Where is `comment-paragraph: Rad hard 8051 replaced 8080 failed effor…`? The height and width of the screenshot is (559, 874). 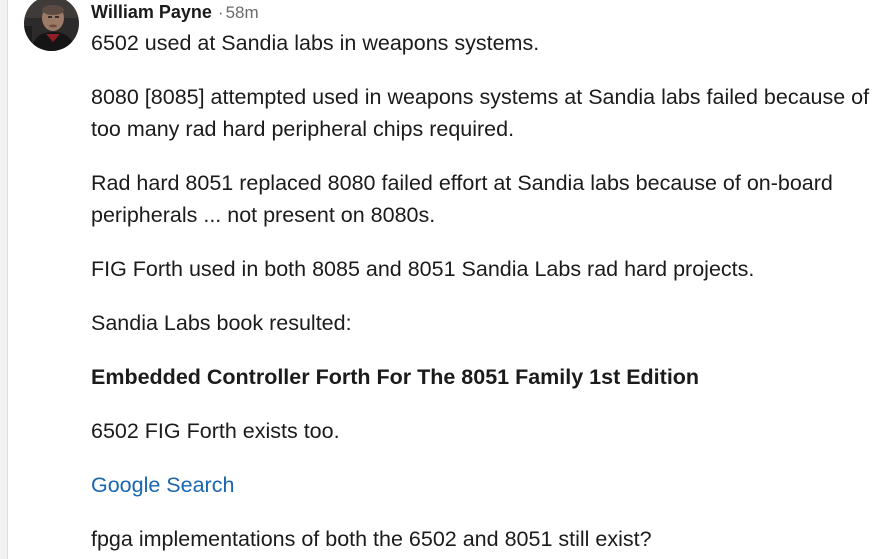 comment-paragraph: Rad hard 8051 replaced 8080 failed effor… is located at coordinates (462, 199).